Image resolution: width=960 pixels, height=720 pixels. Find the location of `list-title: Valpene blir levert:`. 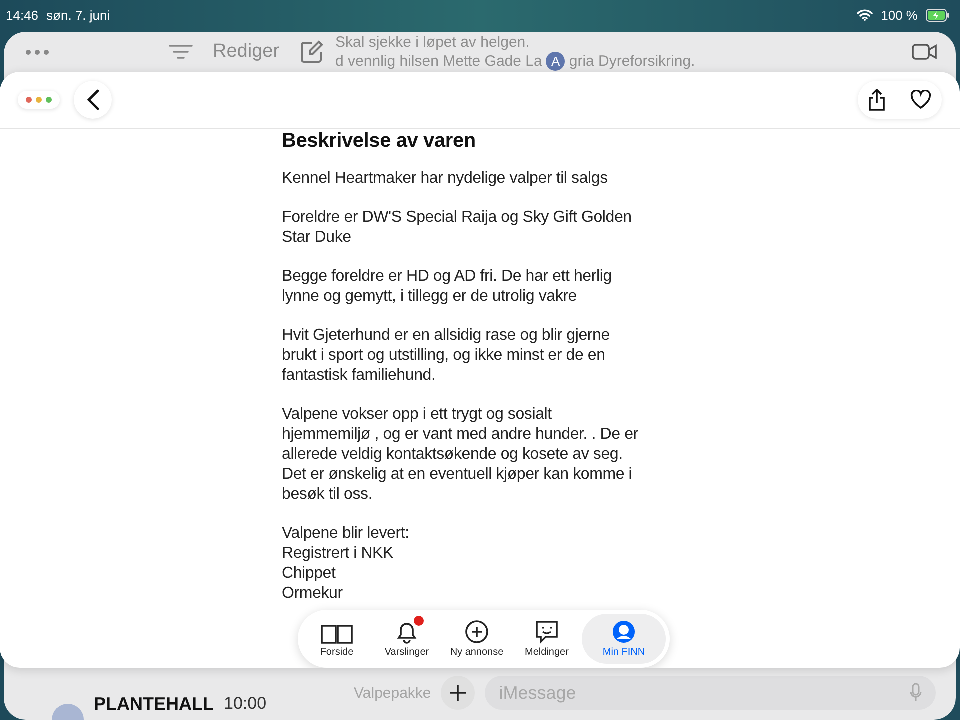

list-title: Valpene blir levert: is located at coordinates (346, 534).